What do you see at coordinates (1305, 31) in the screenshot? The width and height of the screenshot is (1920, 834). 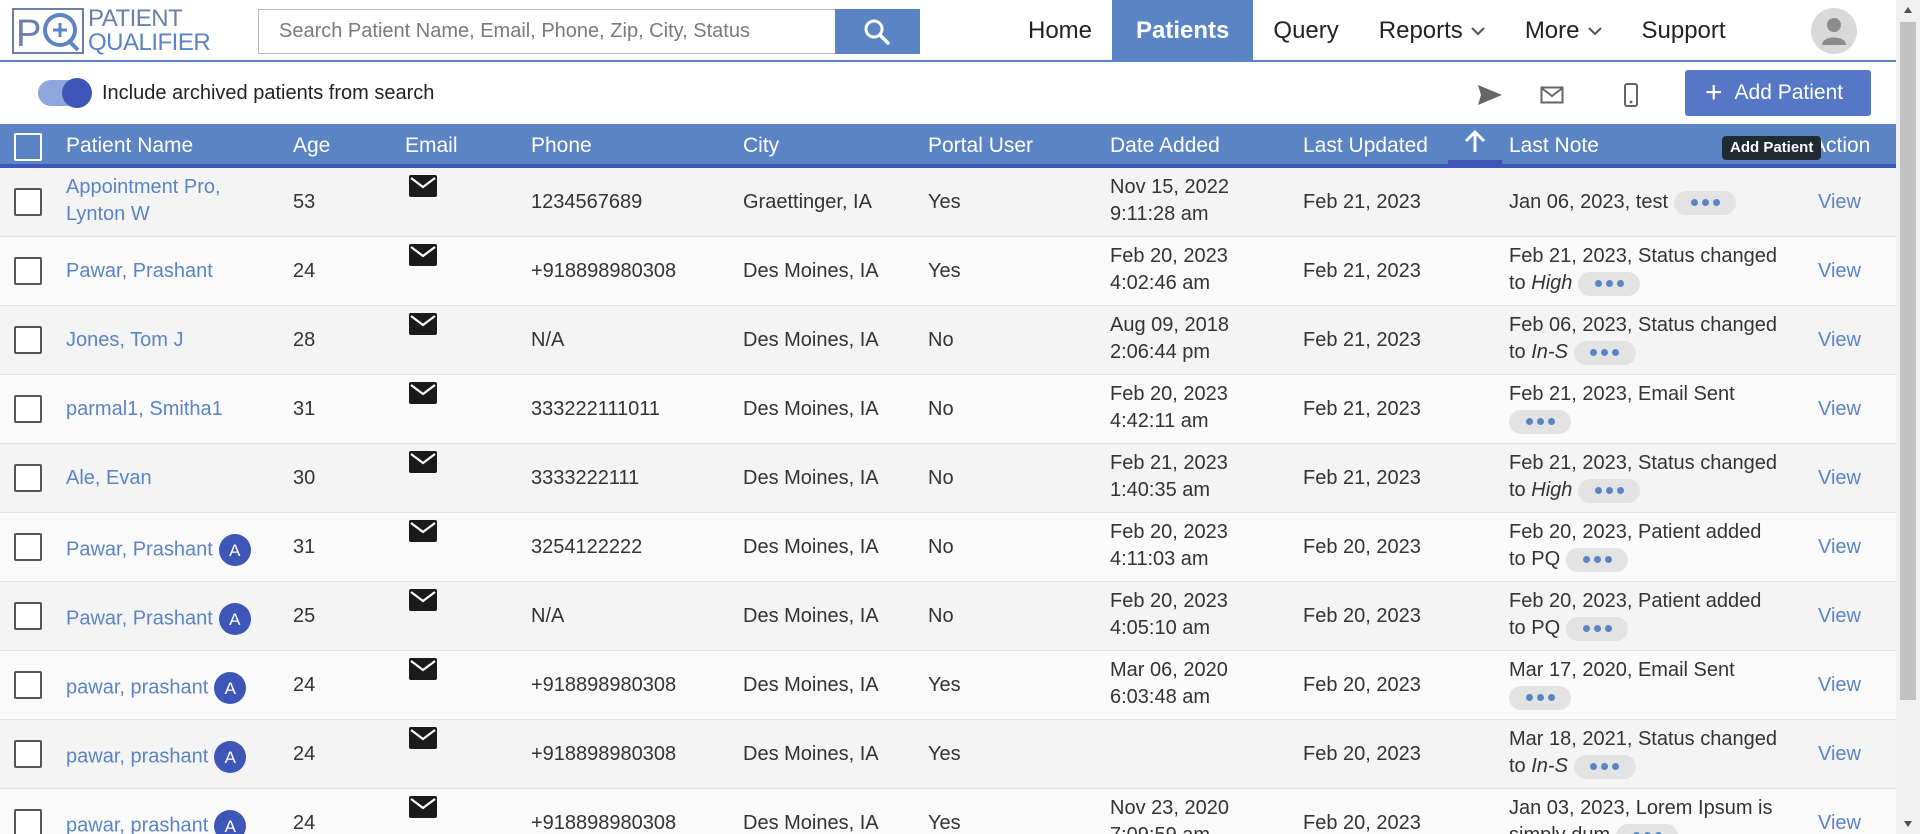 I see `nav-query: Query` at bounding box center [1305, 31].